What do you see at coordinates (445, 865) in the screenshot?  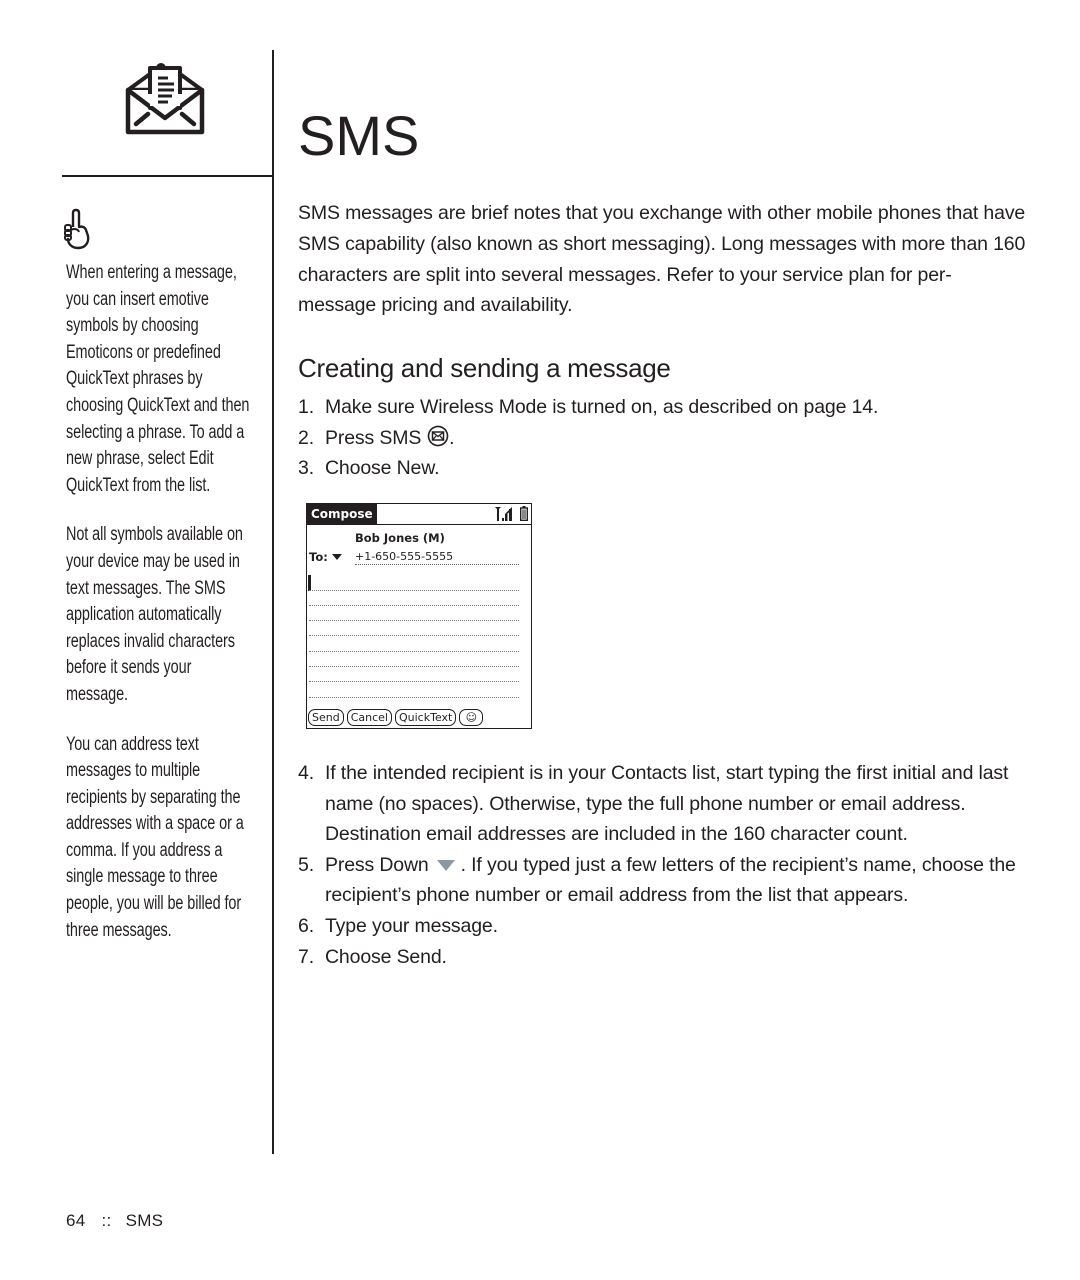 I see `down-arrow-key-icon` at bounding box center [445, 865].